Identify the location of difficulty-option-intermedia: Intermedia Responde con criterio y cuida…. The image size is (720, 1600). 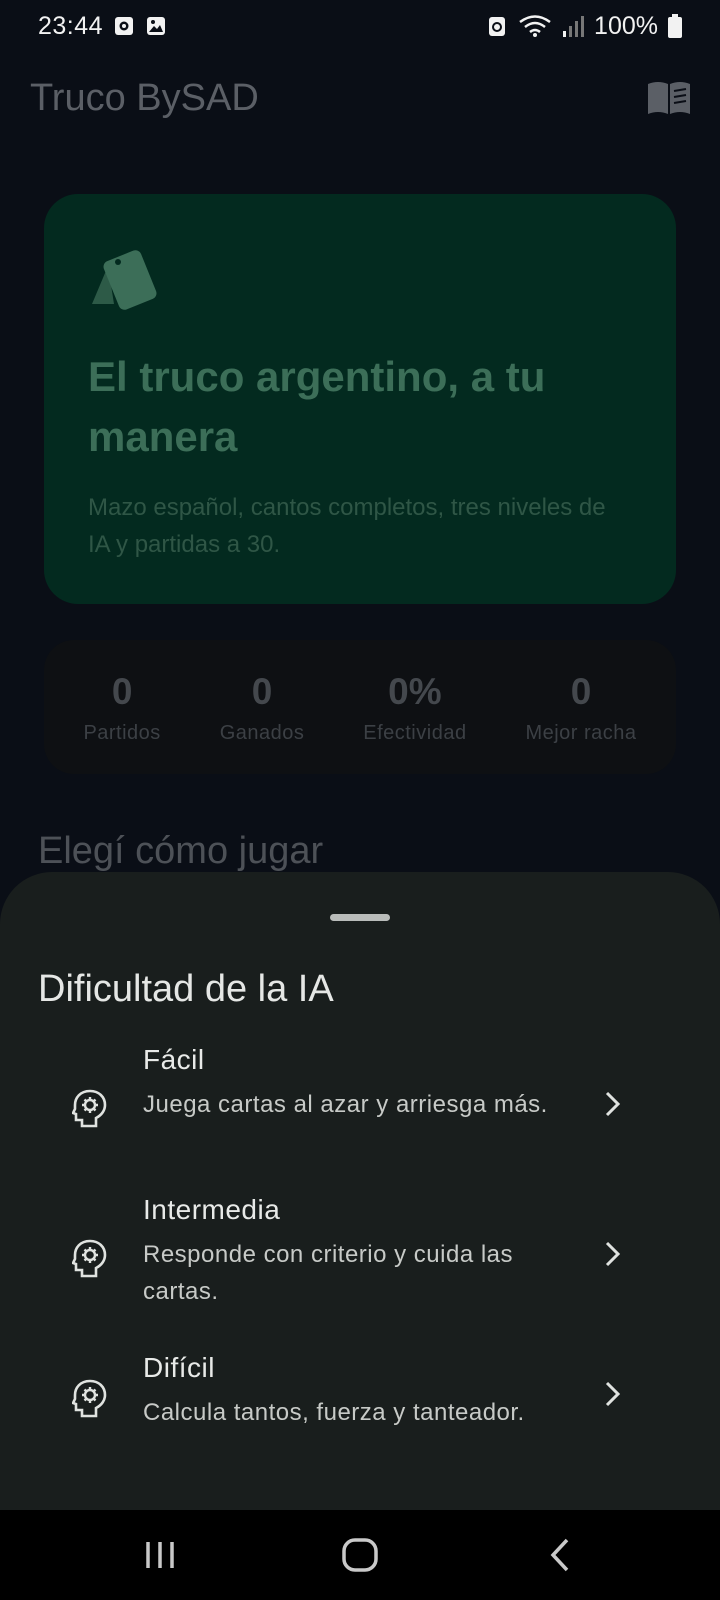
(360, 1269).